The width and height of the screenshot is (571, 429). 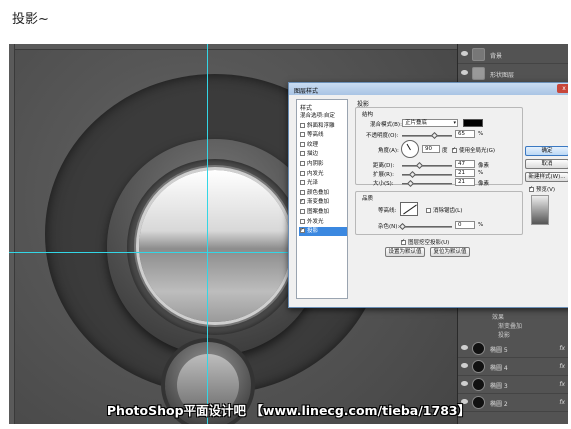 I want to click on distance-input: 47, so click(x=465, y=164).